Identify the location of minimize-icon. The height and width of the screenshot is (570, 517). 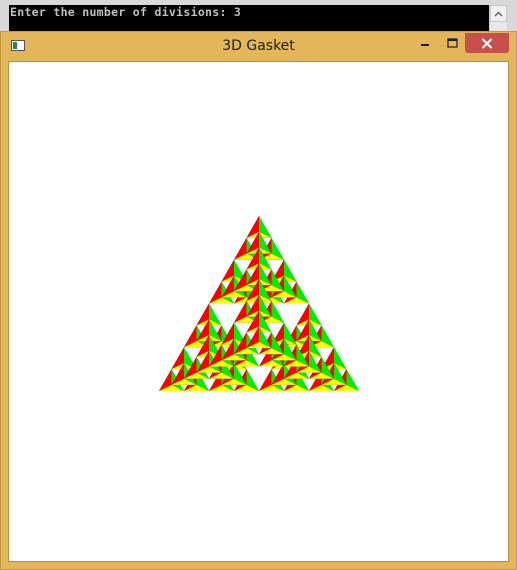
(424, 45).